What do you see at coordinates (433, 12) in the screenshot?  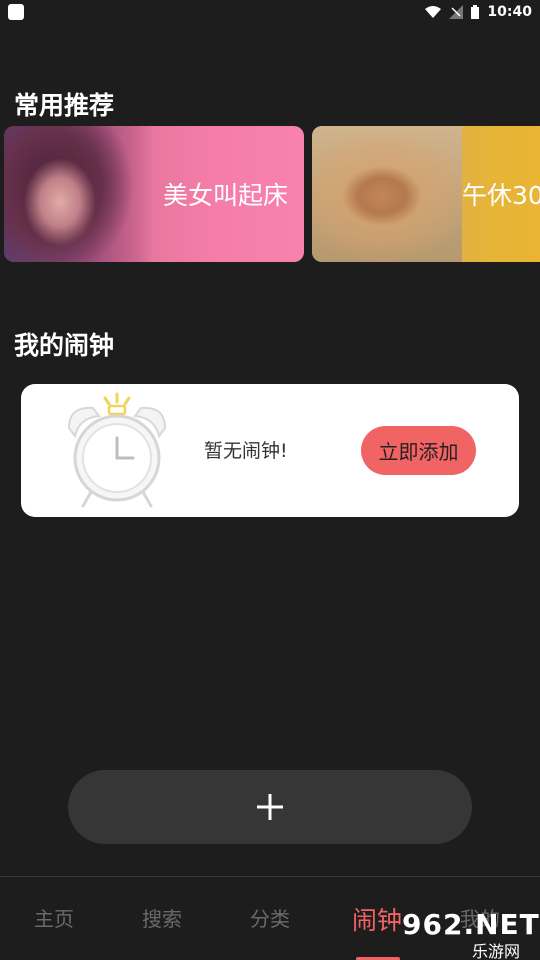 I see `wifi-icon` at bounding box center [433, 12].